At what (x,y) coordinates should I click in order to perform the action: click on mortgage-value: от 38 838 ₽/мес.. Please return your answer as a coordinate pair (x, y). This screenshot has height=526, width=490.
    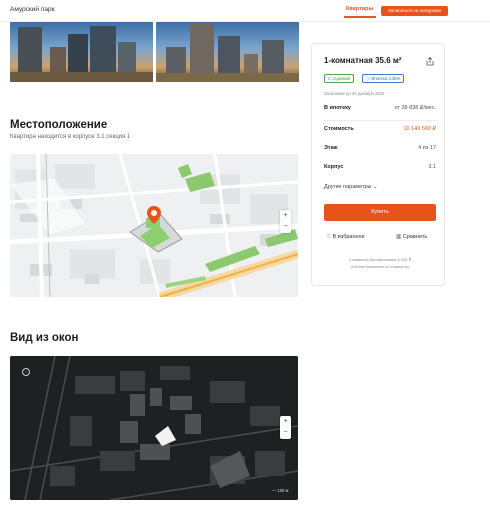
    Looking at the image, I should click on (415, 108).